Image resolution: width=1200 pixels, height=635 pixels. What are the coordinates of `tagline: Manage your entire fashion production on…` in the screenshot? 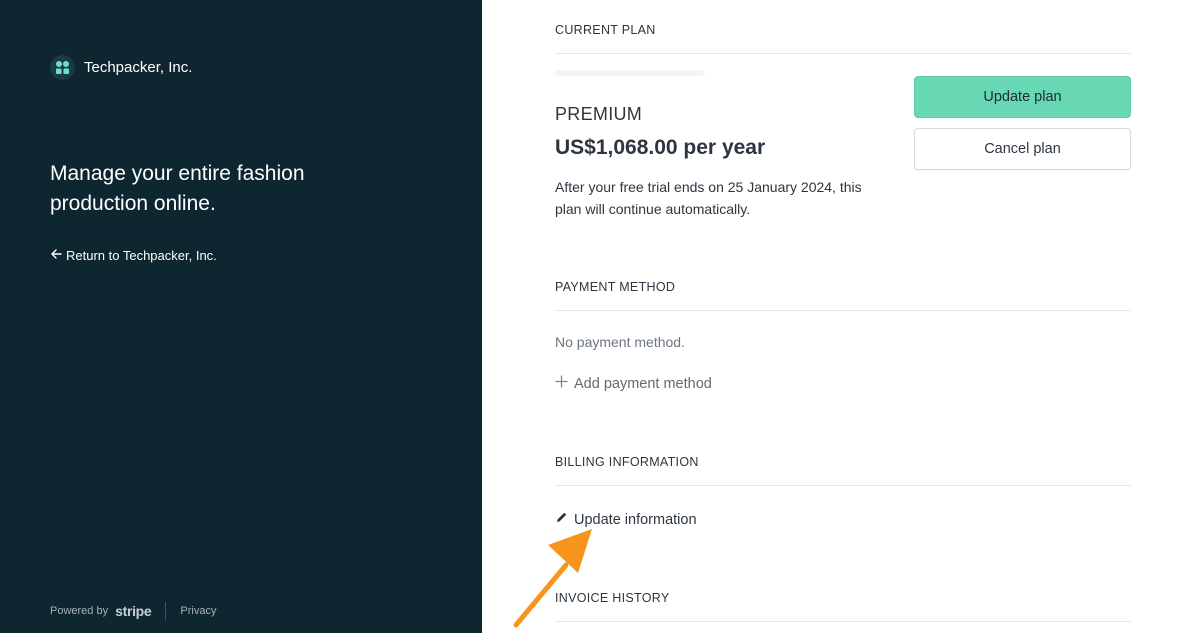 It's located at (177, 188).